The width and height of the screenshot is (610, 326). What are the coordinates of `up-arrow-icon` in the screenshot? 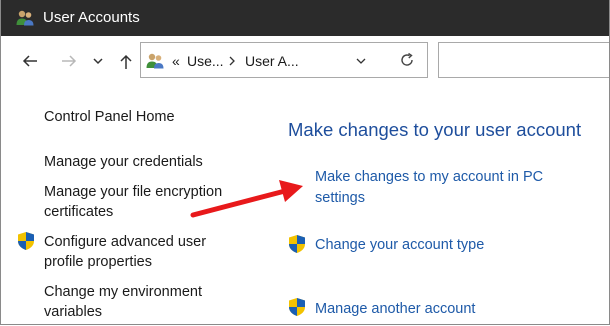 It's located at (126, 62).